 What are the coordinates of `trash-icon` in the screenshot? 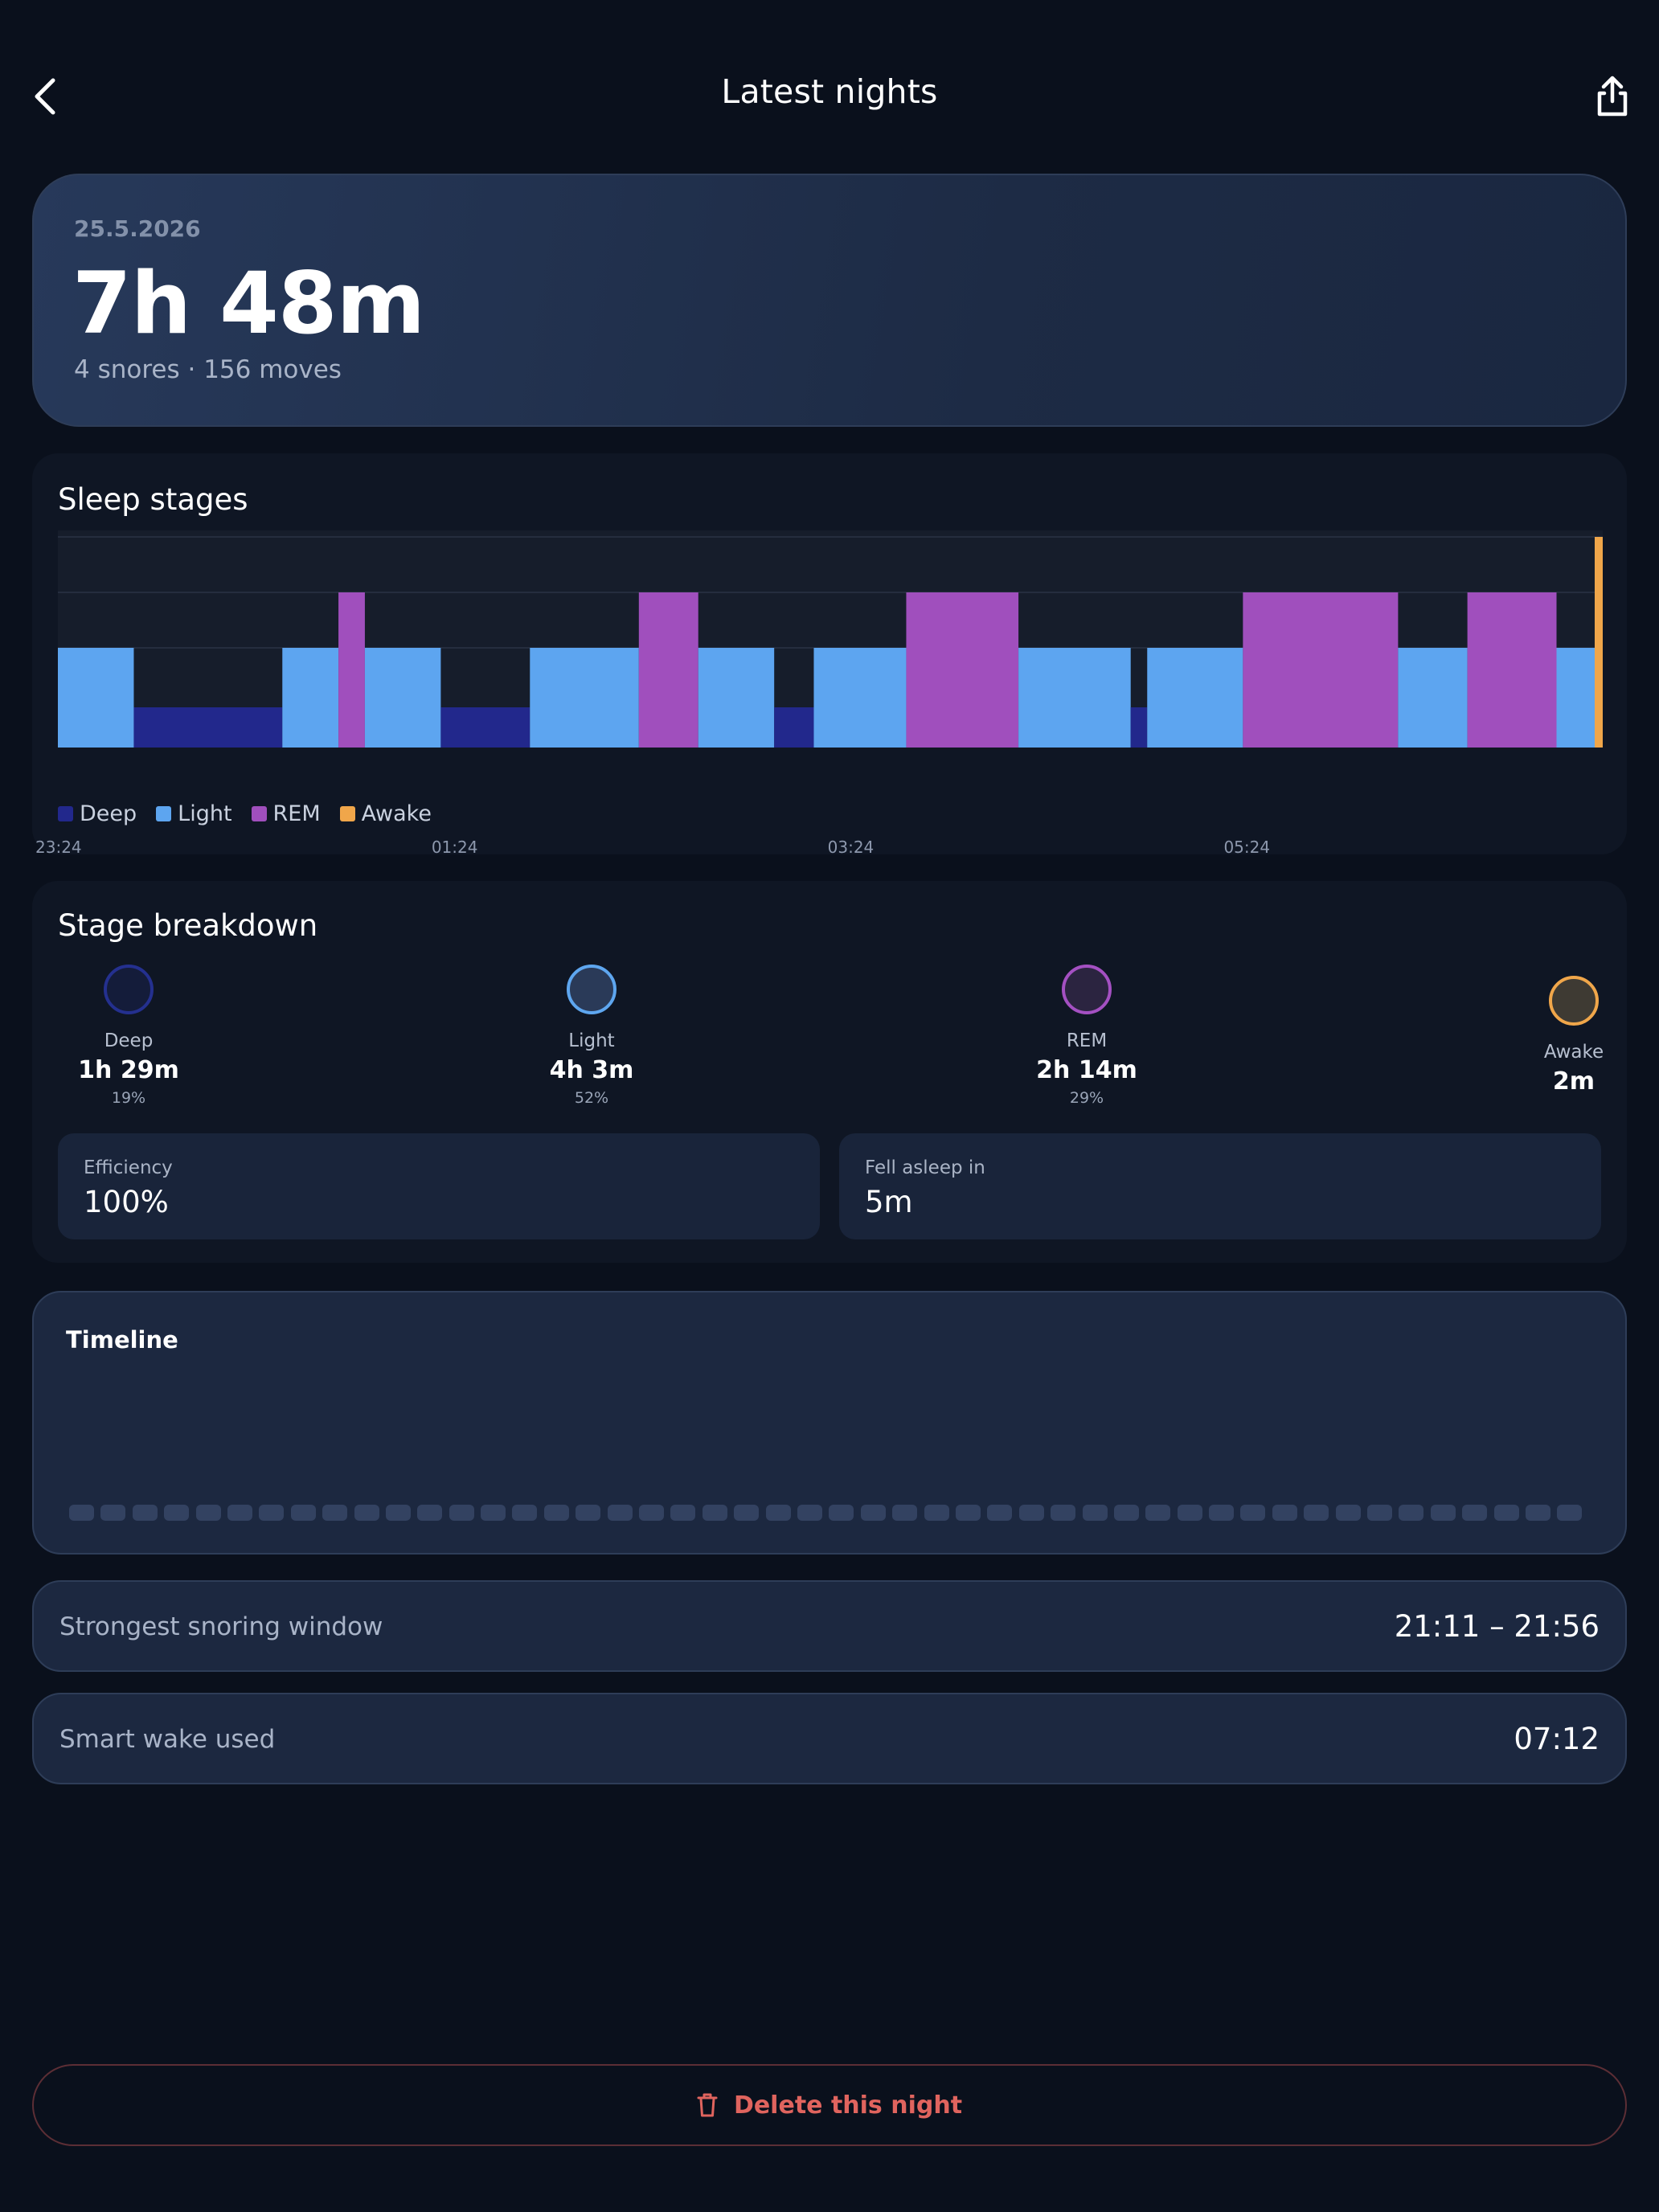 It's located at (707, 2105).